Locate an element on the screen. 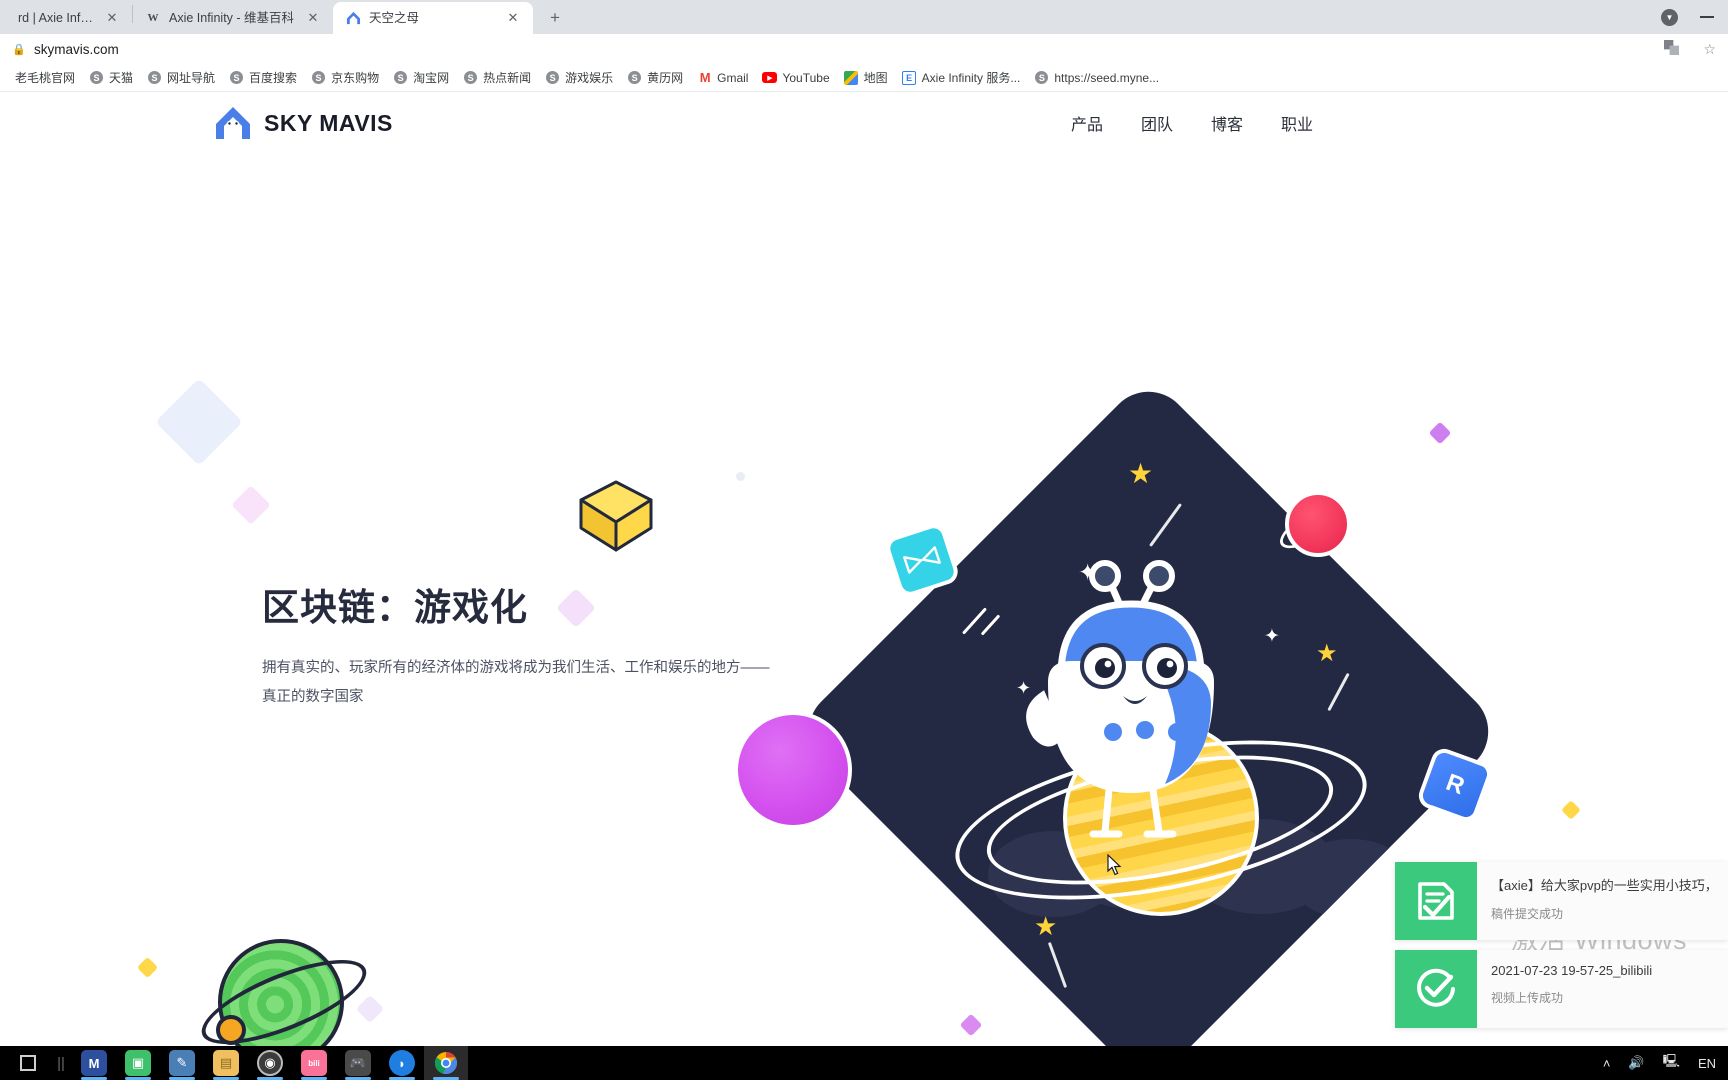 This screenshot has width=1728, height=1080. window-controls: ▼ is located at coordinates (1694, 17).